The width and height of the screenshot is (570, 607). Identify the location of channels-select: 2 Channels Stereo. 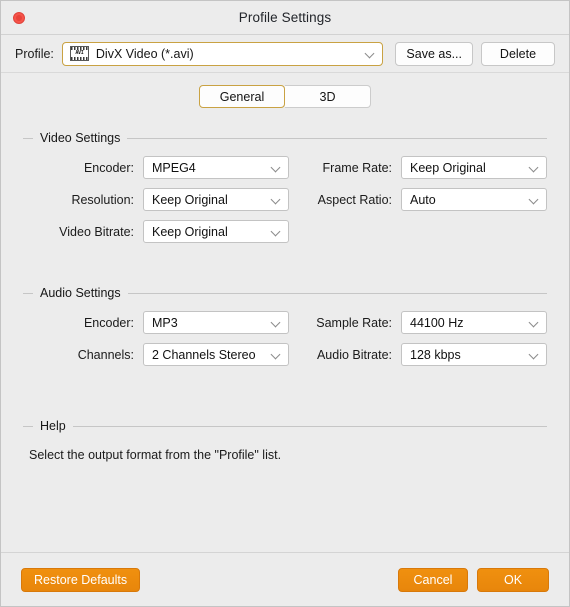
(216, 354).